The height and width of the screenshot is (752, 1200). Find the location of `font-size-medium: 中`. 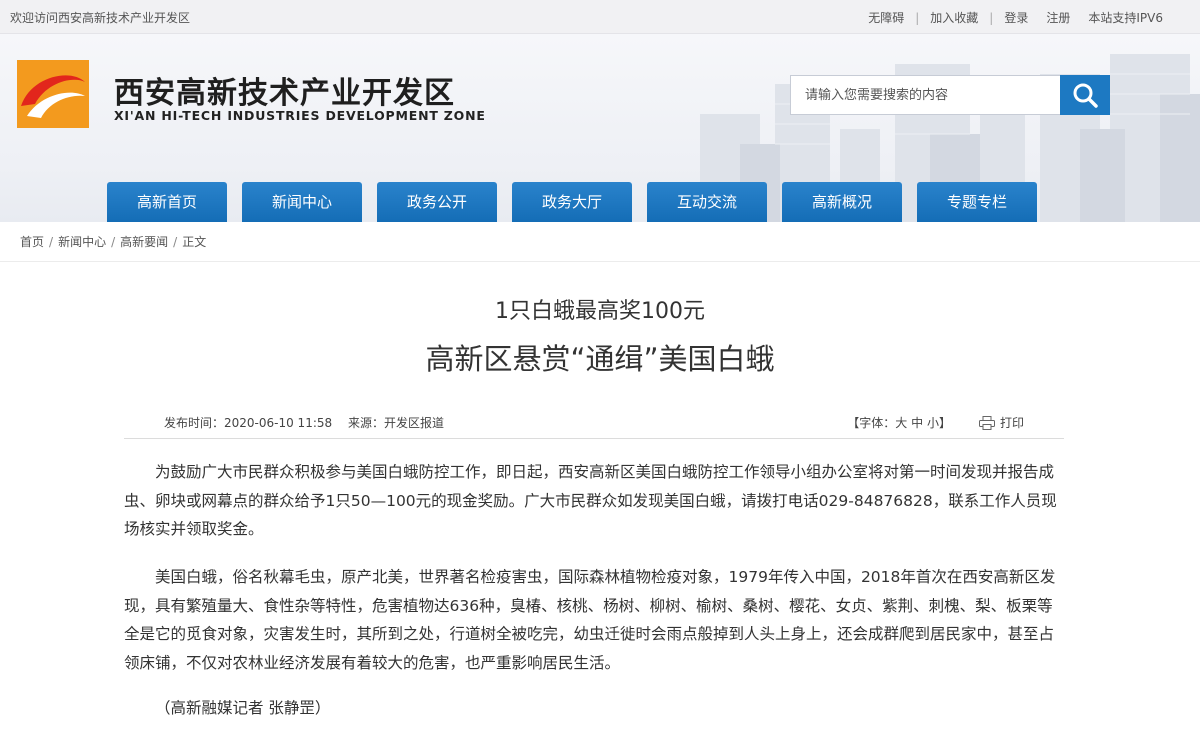

font-size-medium: 中 is located at coordinates (917, 422).